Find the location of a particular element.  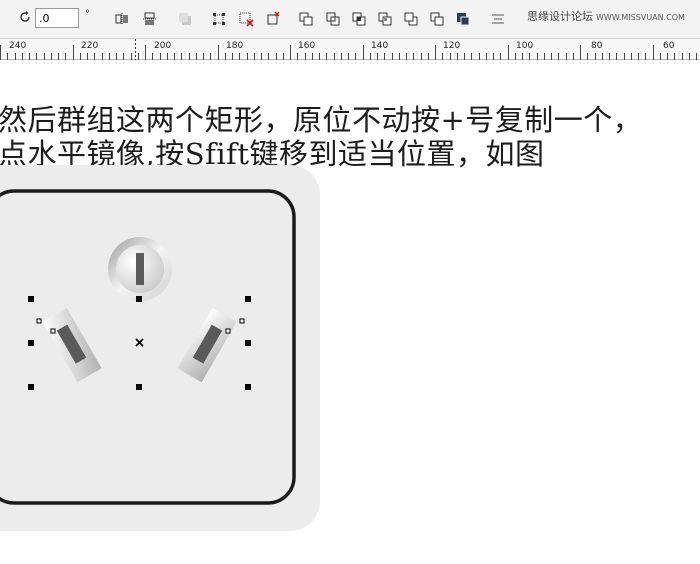

watermark-text: 思缘设计论坛 is located at coordinates (560, 16).